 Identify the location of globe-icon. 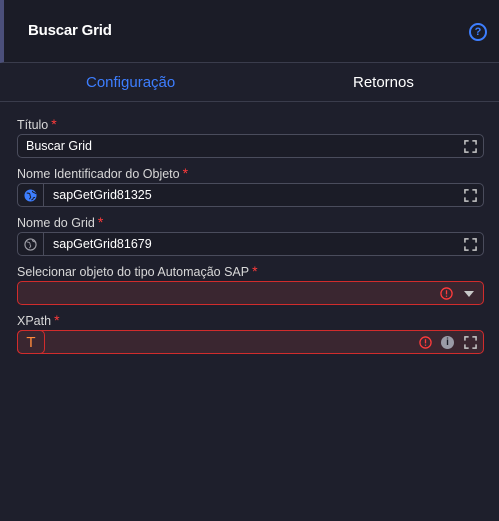
(30, 195).